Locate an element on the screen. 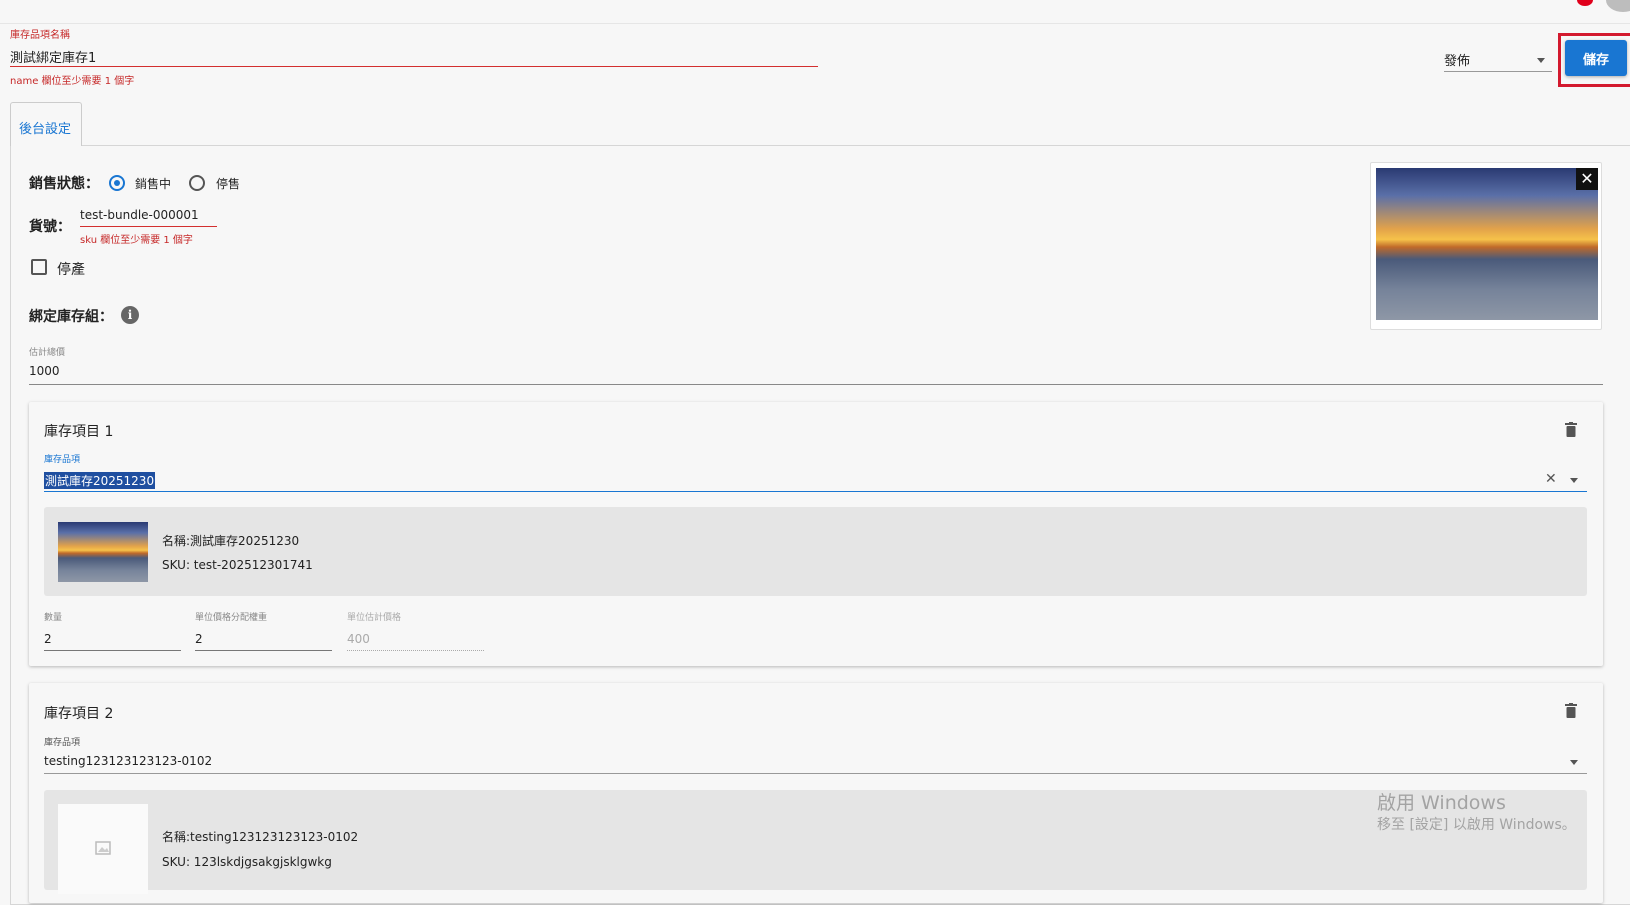  info-icon: i is located at coordinates (130, 315).